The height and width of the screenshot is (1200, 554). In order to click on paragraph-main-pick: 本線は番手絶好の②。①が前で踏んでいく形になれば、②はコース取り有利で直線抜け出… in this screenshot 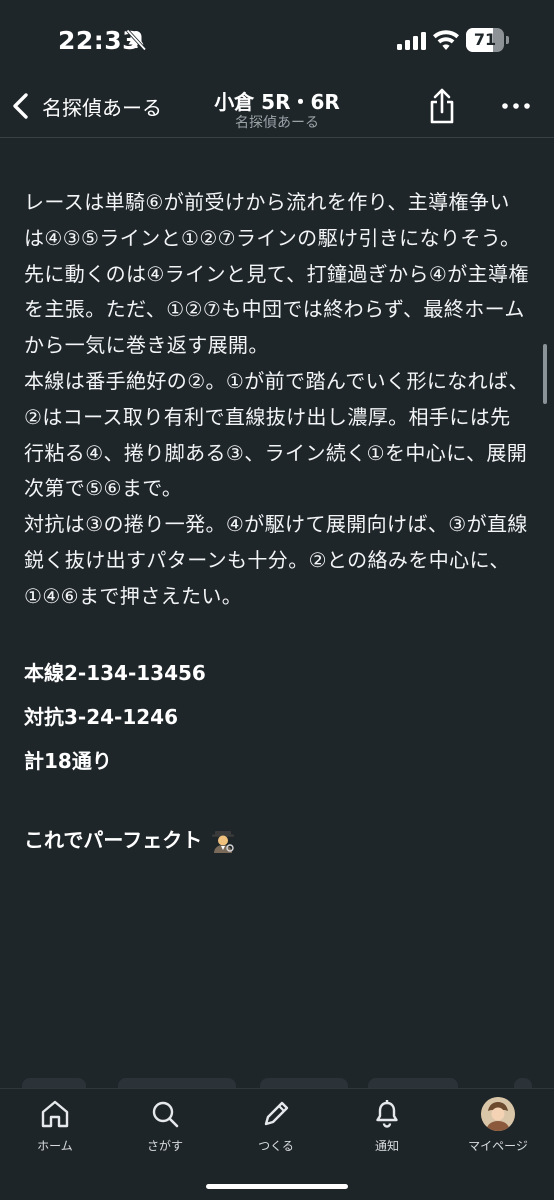, I will do `click(276, 434)`.